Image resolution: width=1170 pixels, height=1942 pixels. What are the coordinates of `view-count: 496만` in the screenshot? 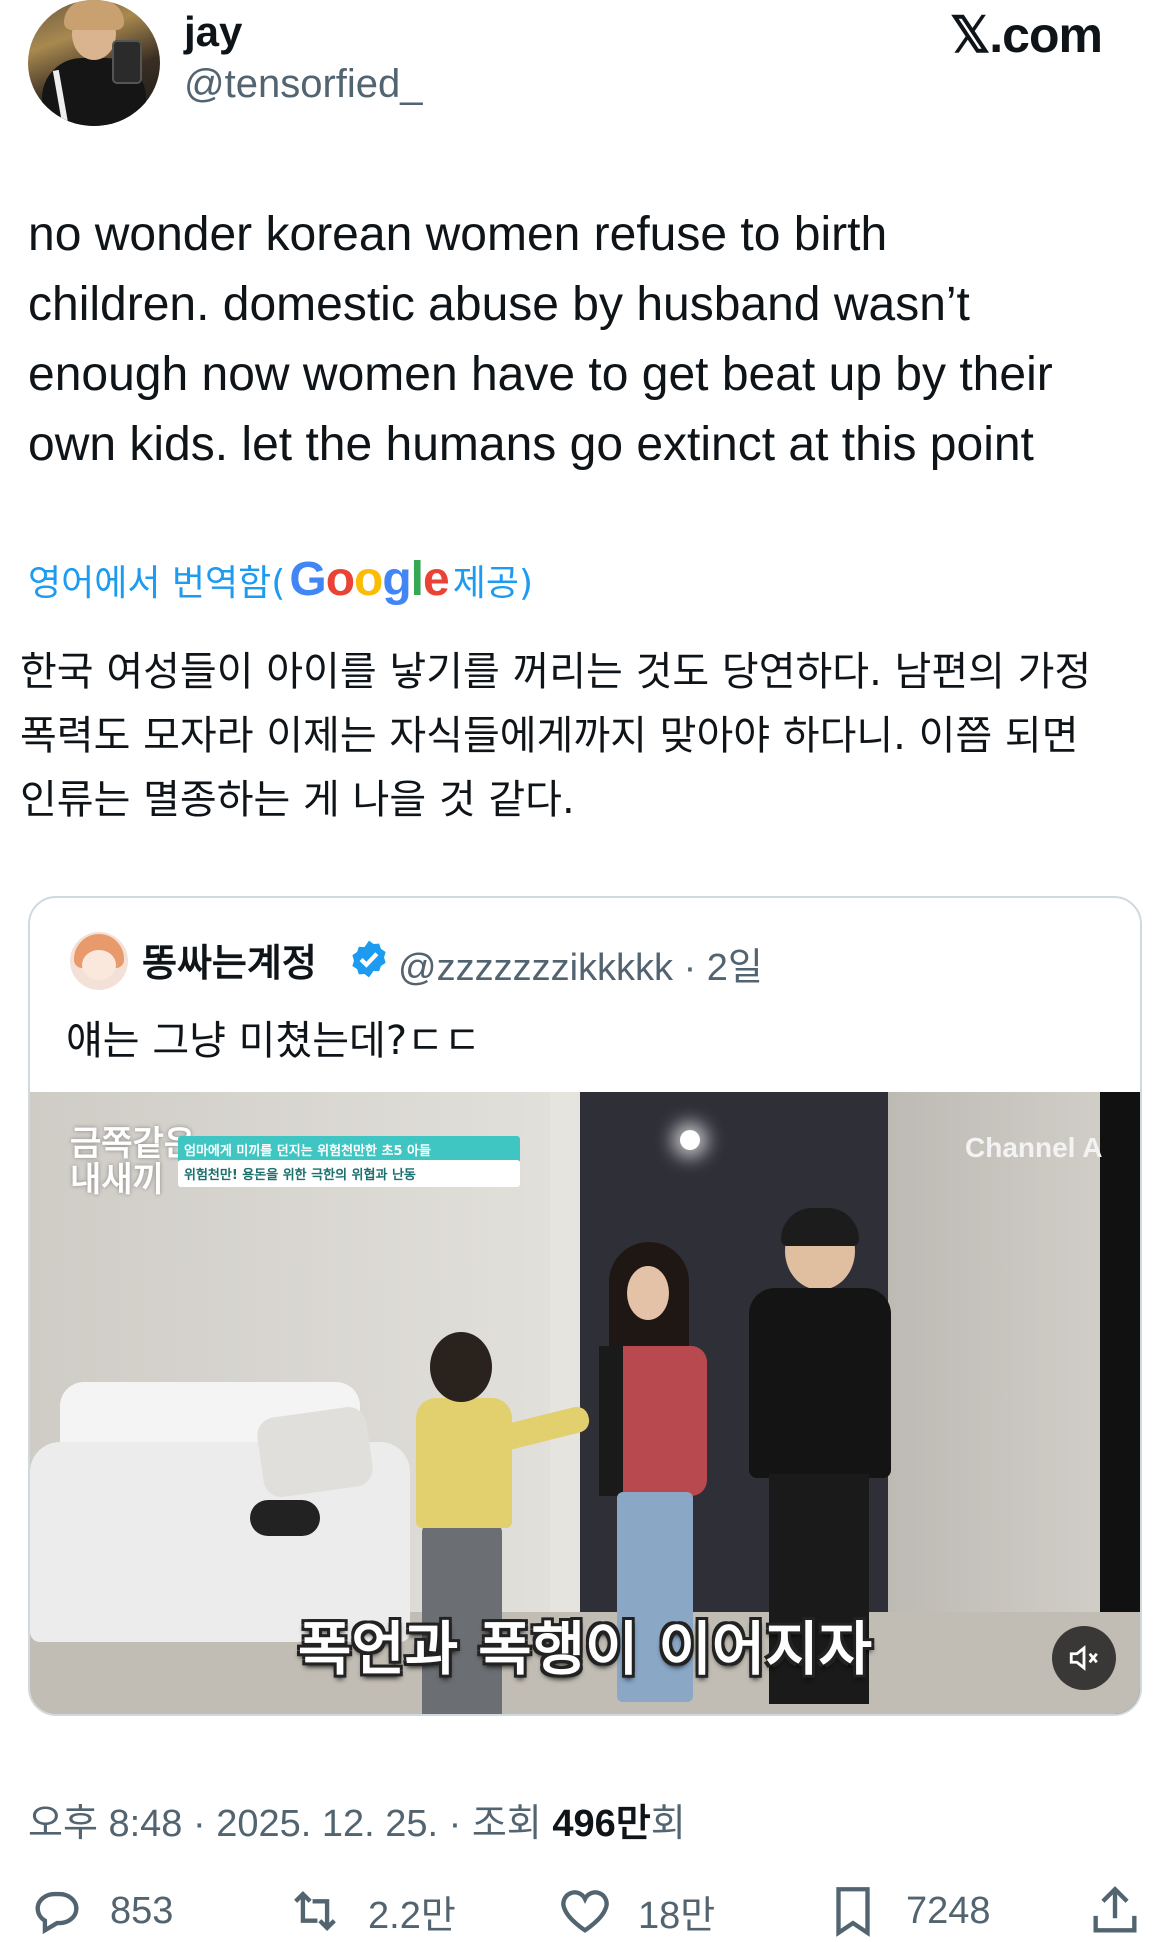 It's located at (601, 1824).